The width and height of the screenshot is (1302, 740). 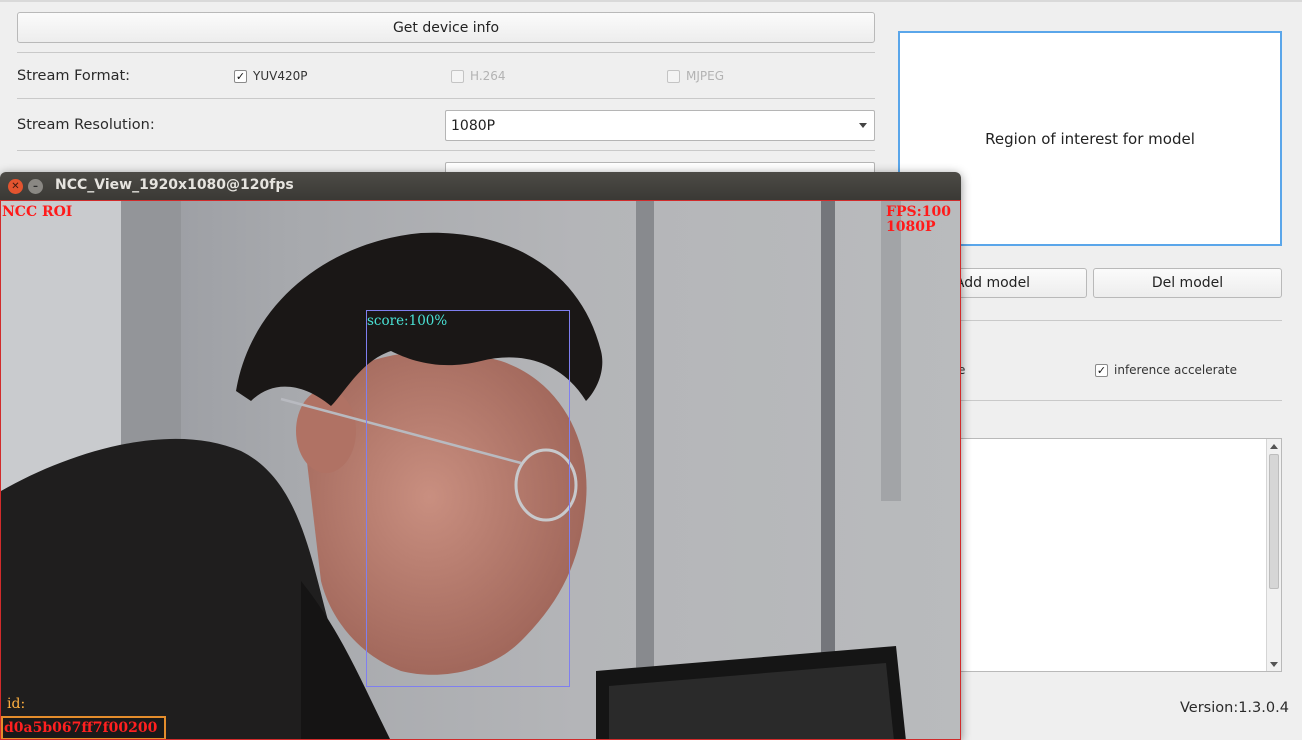 I want to click on format-checkbox-mjpeg: MJPEG, so click(x=695, y=76).